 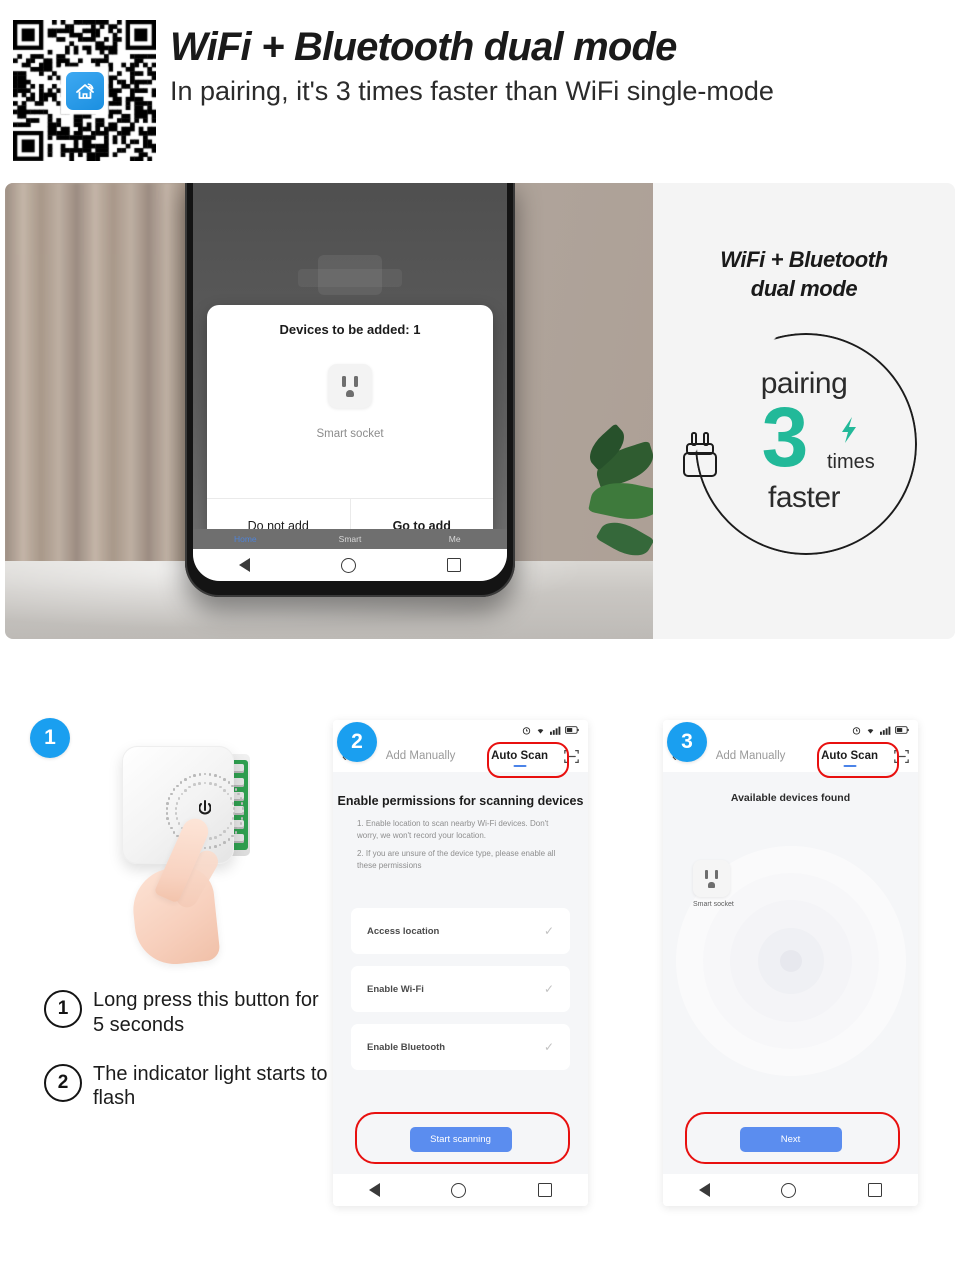 What do you see at coordinates (206, 1012) in the screenshot?
I see `instruction-text: Long press this button for 5 seconds` at bounding box center [206, 1012].